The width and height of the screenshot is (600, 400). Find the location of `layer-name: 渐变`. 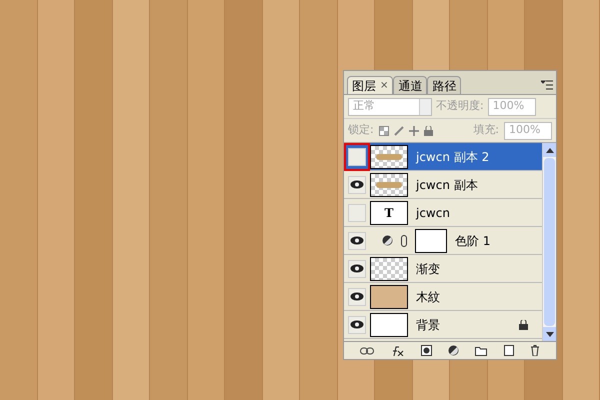

layer-name: 渐变 is located at coordinates (428, 269).